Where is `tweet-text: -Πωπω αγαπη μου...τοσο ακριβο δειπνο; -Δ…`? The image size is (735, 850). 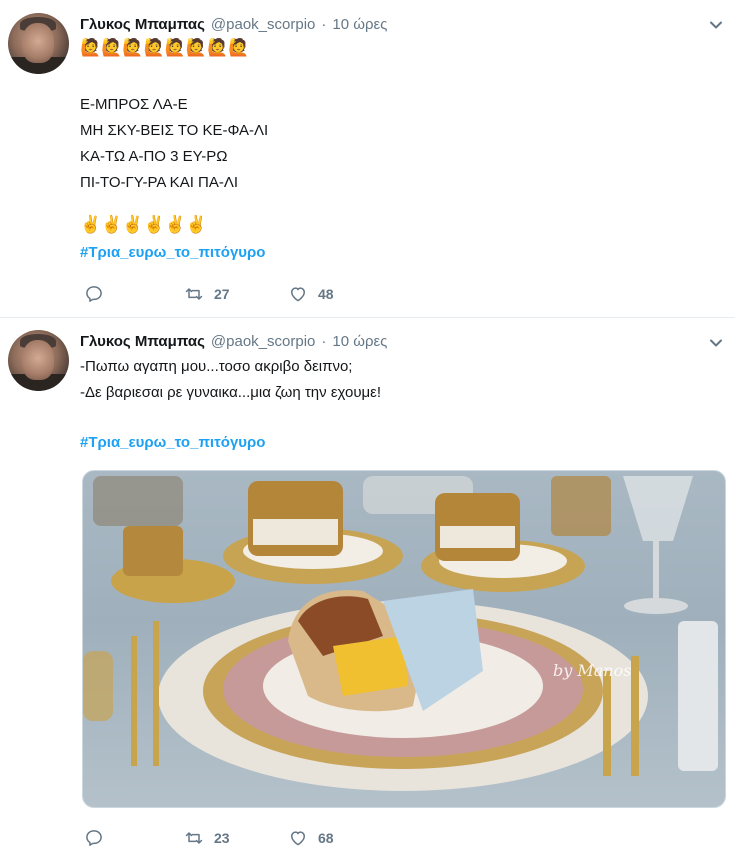 tweet-text: -Πωπω αγαπη μου...τοσο ακριβο δειπνο; -Δ… is located at coordinates (230, 380).